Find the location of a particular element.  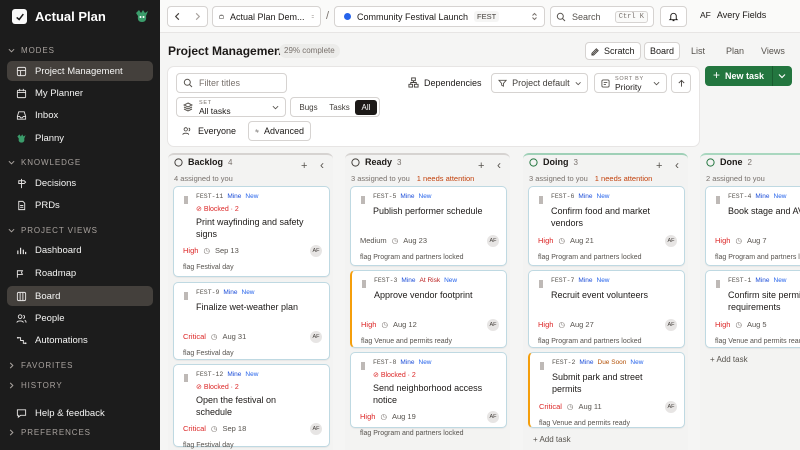

tab-list: List is located at coordinates (698, 51).